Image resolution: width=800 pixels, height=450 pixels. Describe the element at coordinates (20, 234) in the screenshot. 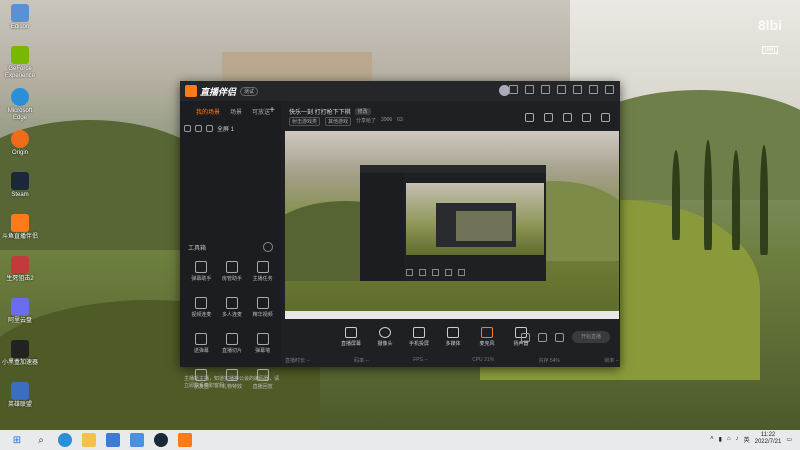

I see `desktop-icon-douyu: 斗鱼直播伴侣` at that location.